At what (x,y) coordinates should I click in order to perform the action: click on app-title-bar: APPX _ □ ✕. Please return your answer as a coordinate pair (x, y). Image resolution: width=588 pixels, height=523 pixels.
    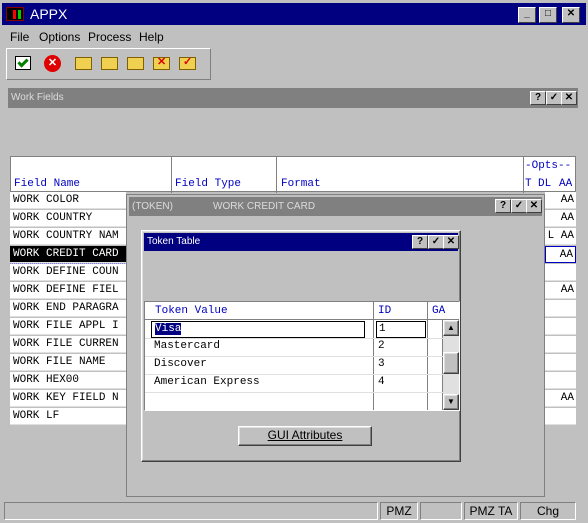
    Looking at the image, I should click on (294, 14).